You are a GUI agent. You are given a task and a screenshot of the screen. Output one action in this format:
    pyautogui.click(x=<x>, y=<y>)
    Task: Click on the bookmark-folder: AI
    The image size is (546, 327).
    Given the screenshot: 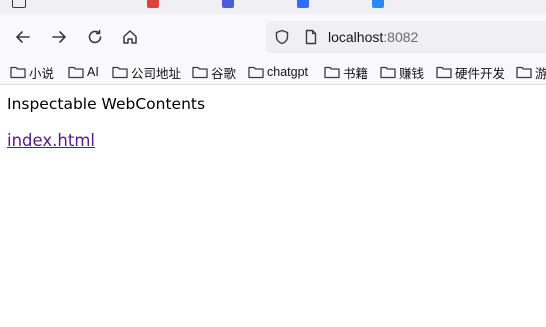 What is the action you would take?
    pyautogui.click(x=83, y=72)
    